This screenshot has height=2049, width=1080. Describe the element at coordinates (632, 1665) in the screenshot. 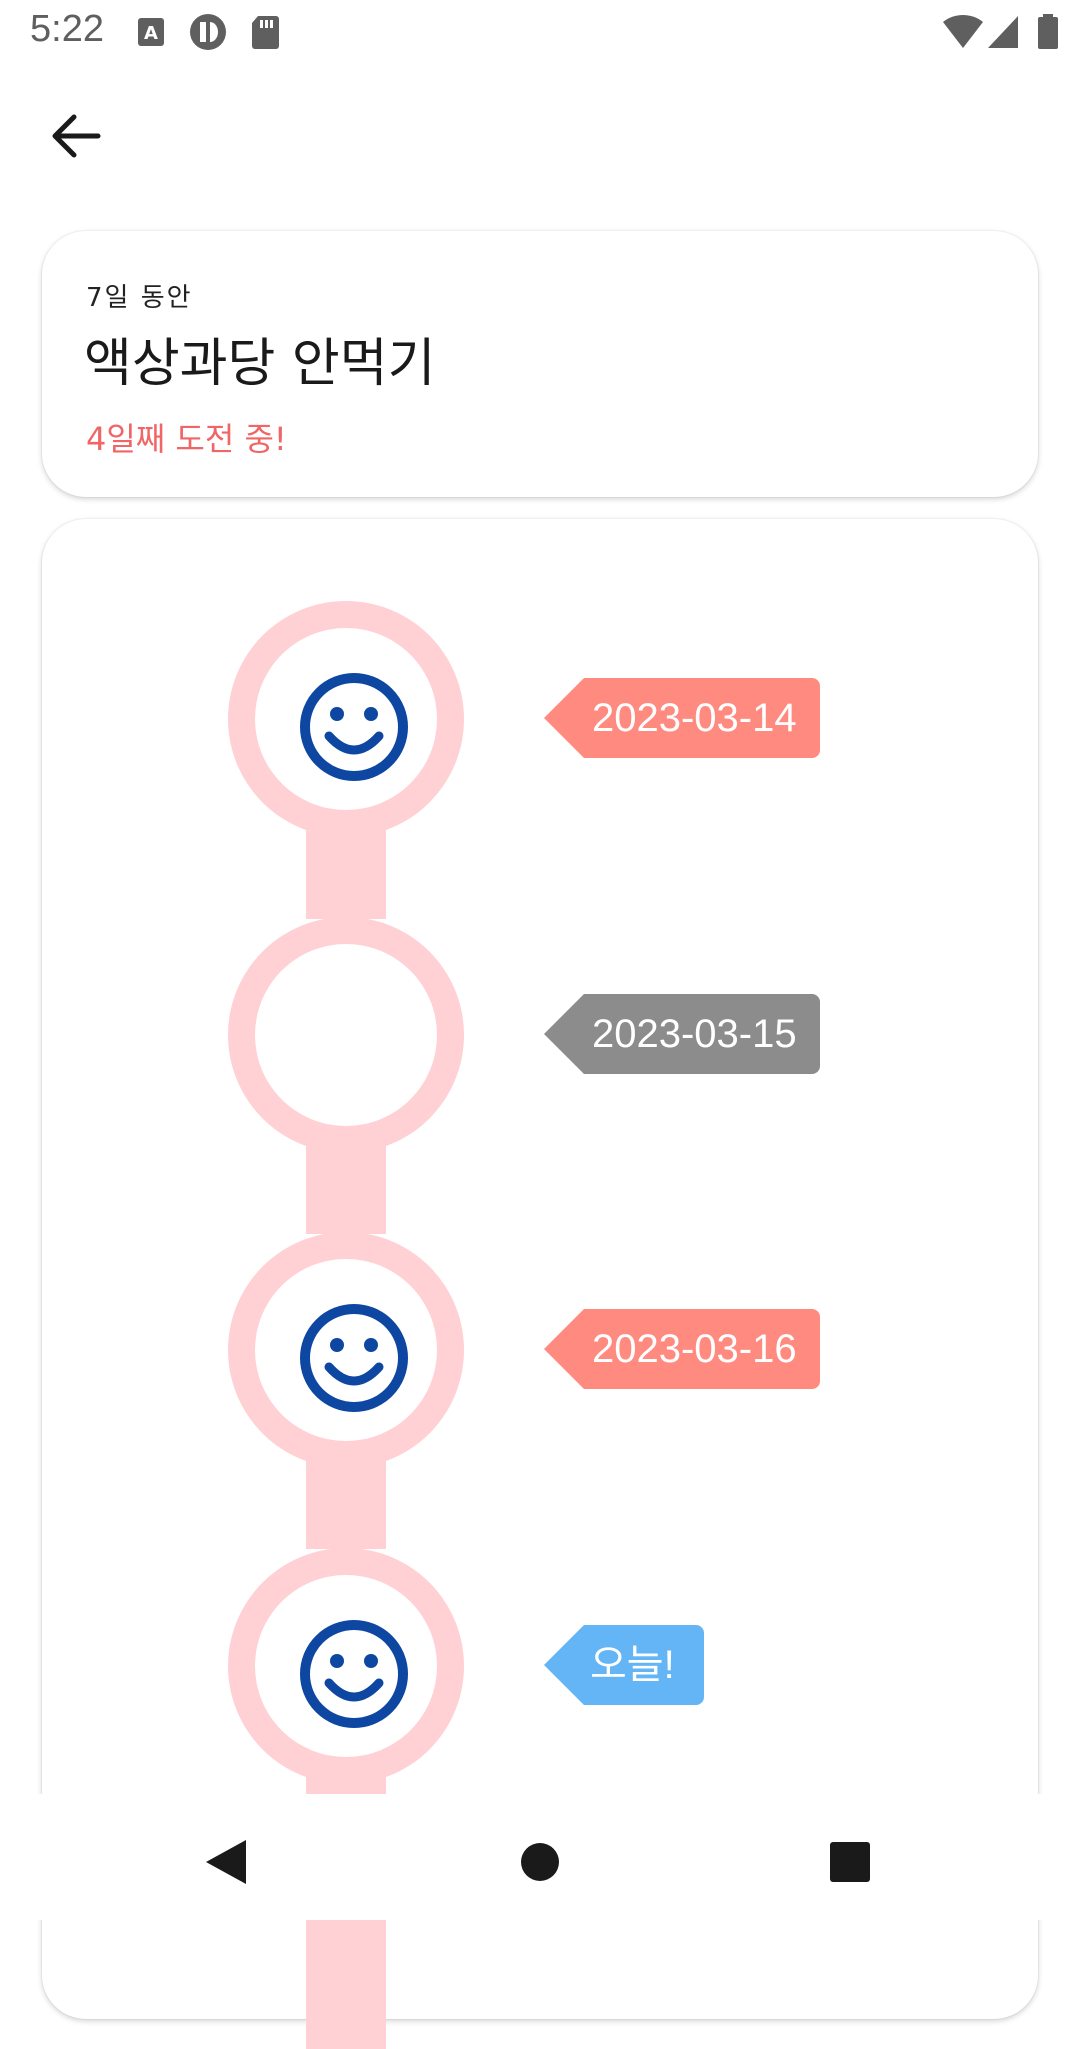

I see `today-tag-label: 오늘!` at that location.